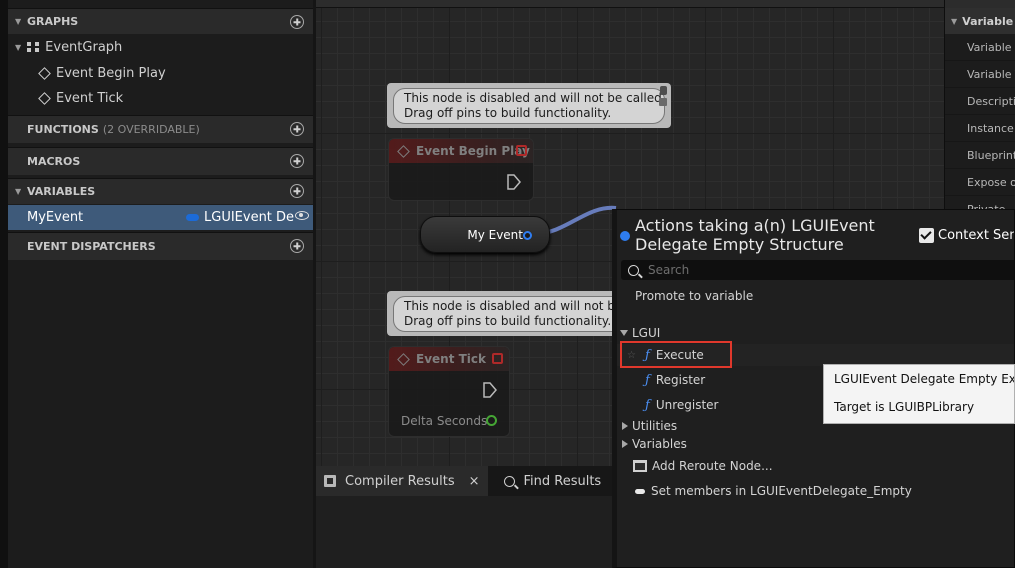 The image size is (1015, 568). Describe the element at coordinates (192, 217) in the screenshot. I see `delegate-type-pill-icon` at that location.